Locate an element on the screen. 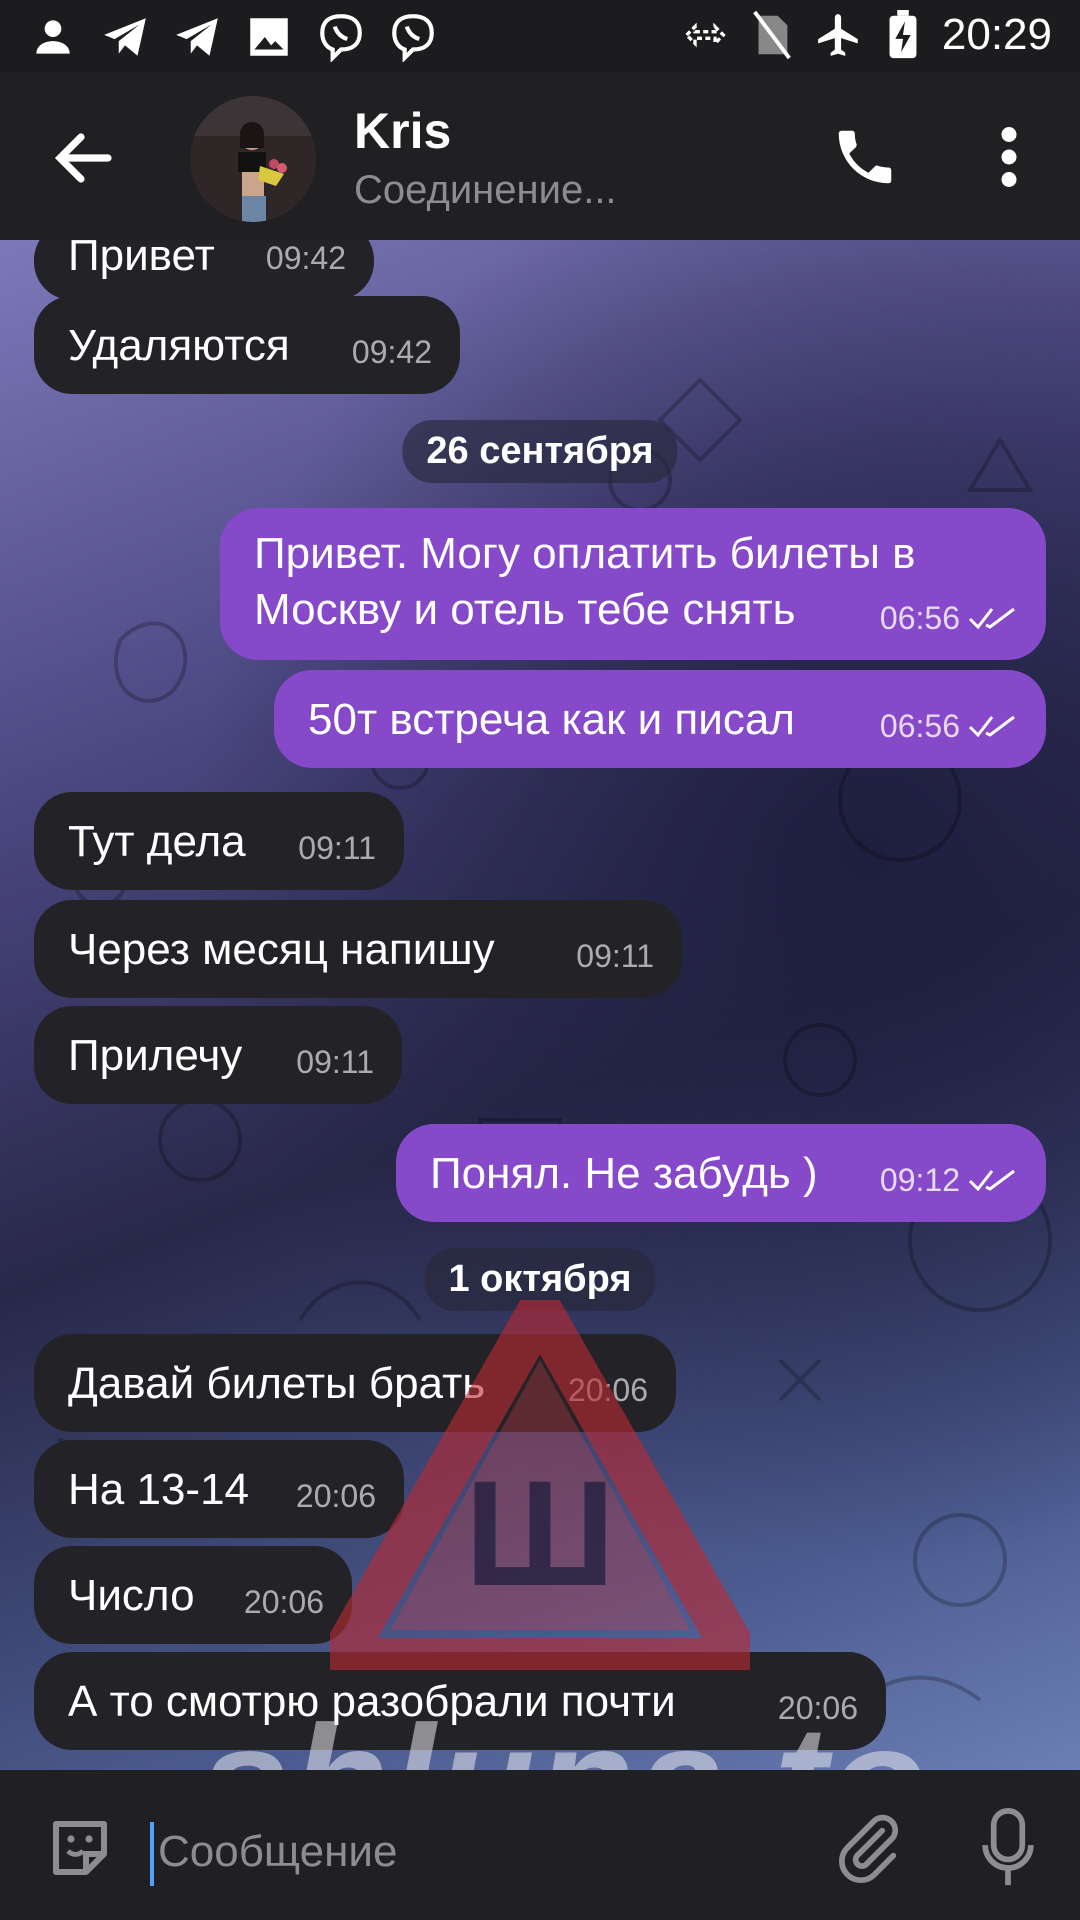 The image size is (1080, 1920). battery-charging-icon is located at coordinates (903, 34).